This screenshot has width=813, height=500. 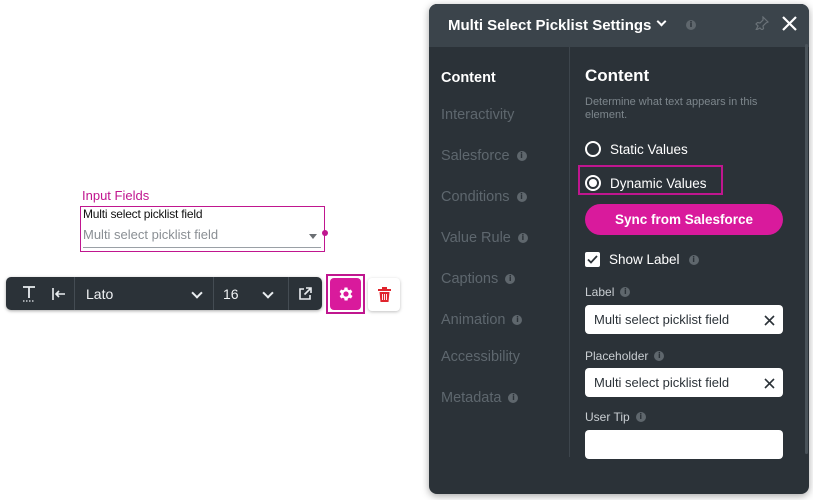 I want to click on nav-item-salesforce: Salesforce i, so click(x=484, y=156).